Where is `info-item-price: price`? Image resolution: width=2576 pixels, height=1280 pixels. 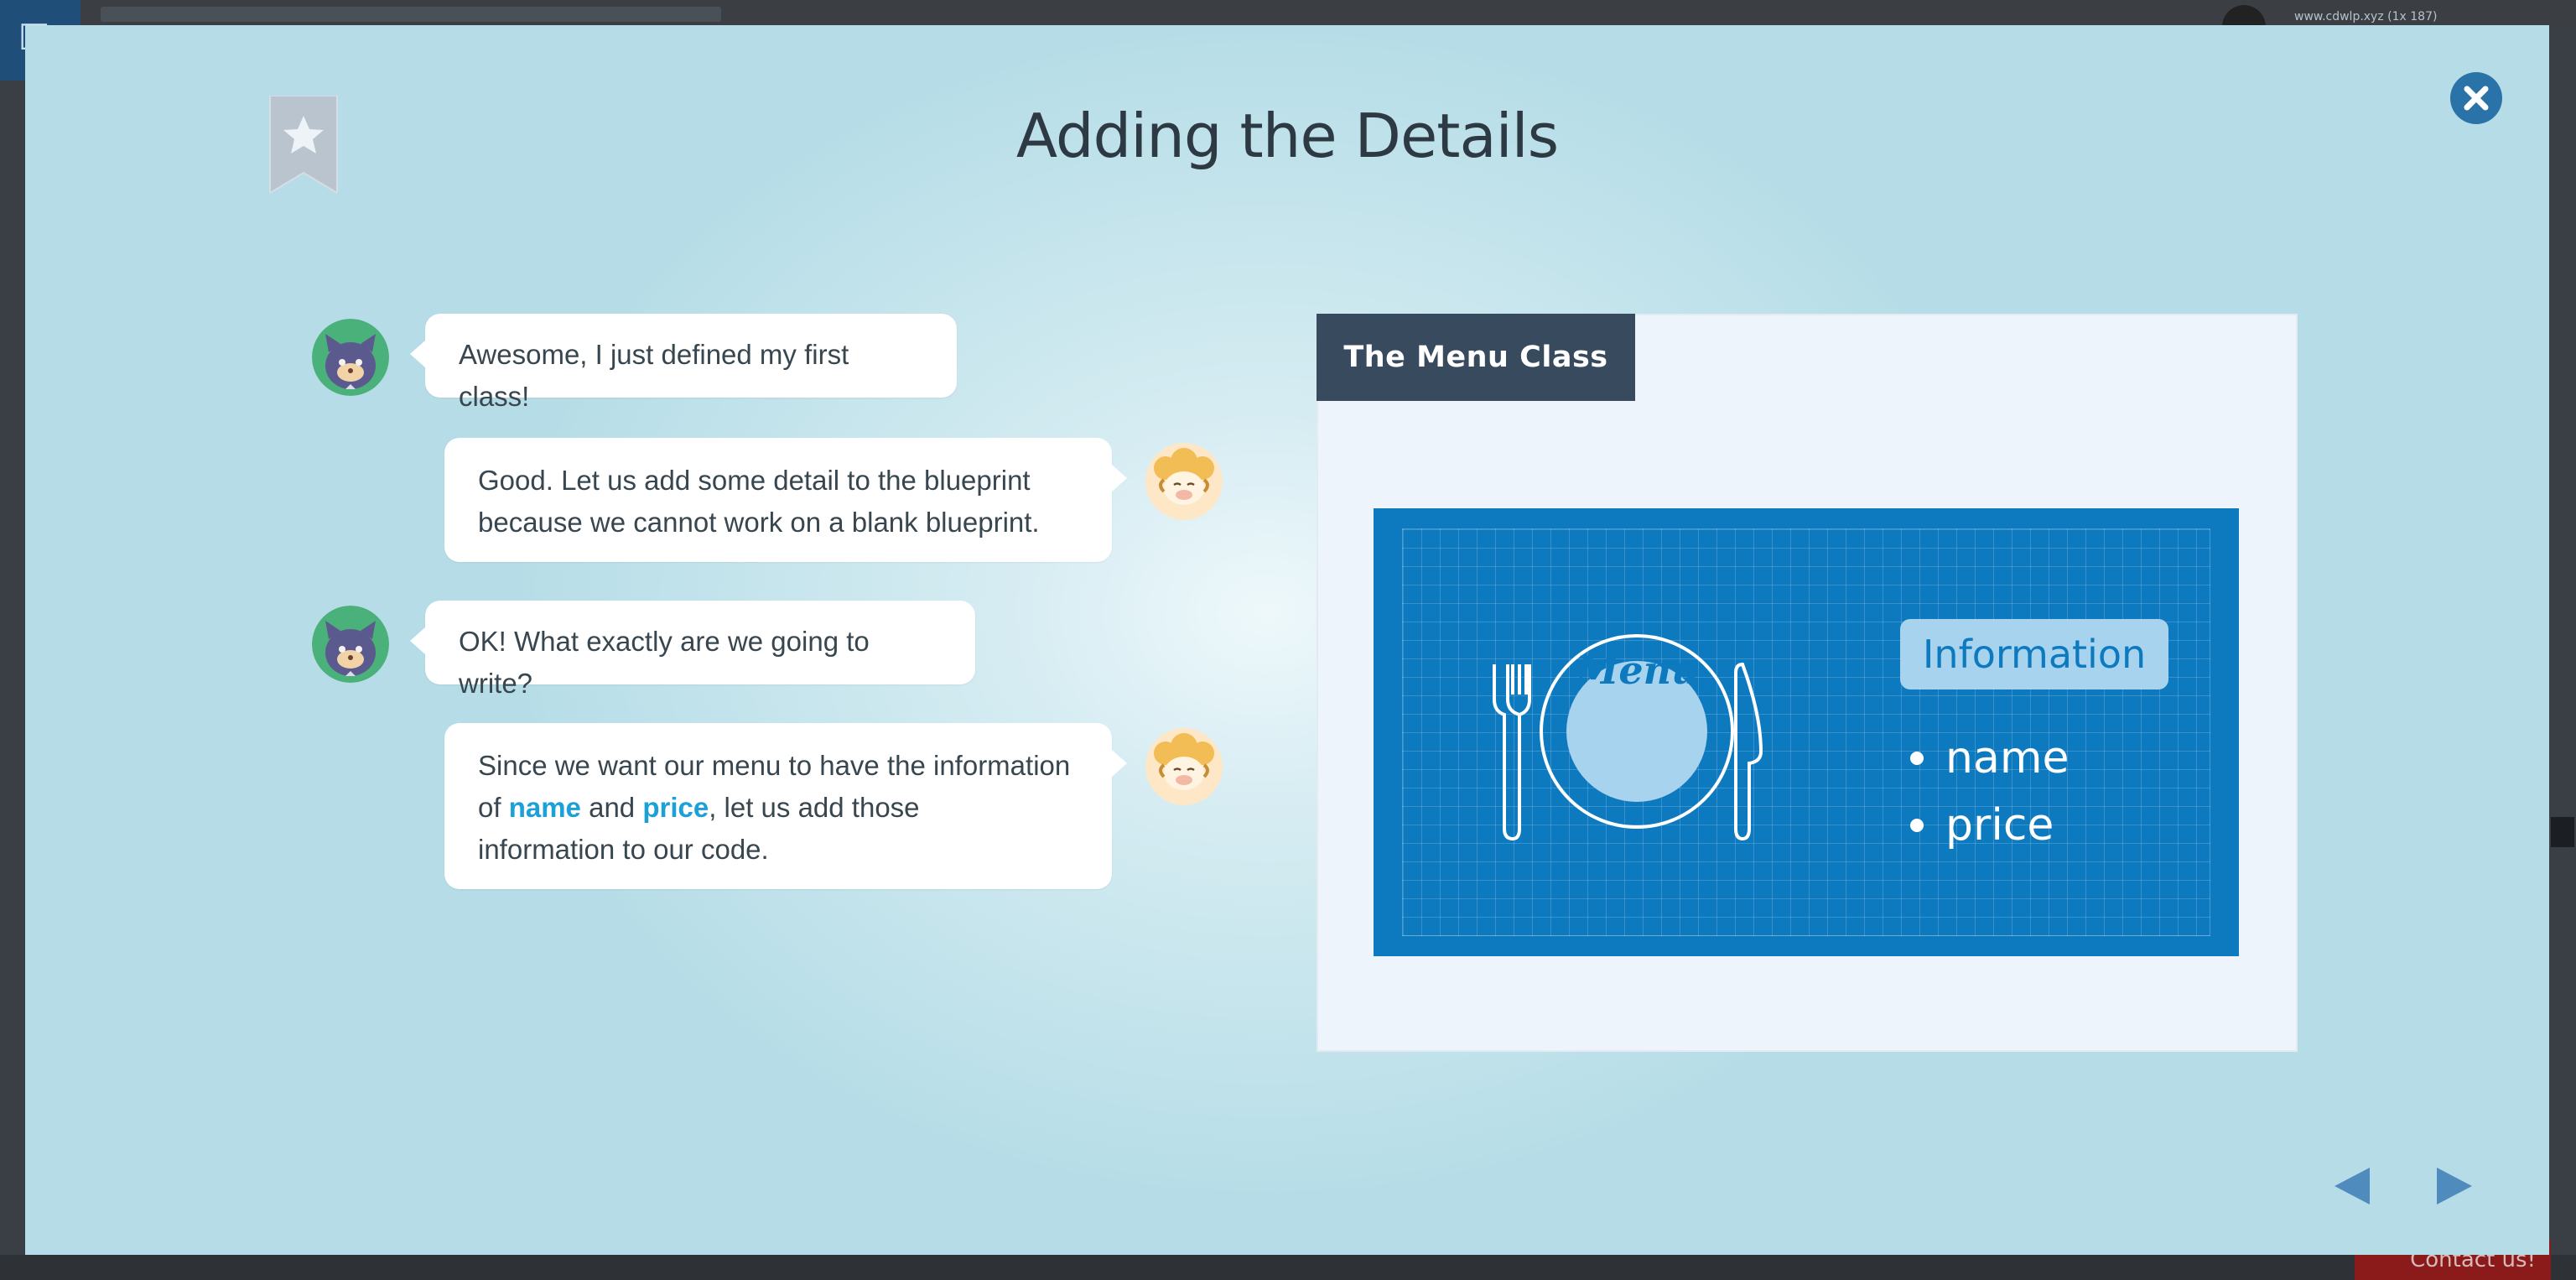
info-item-price: price is located at coordinates (1982, 825).